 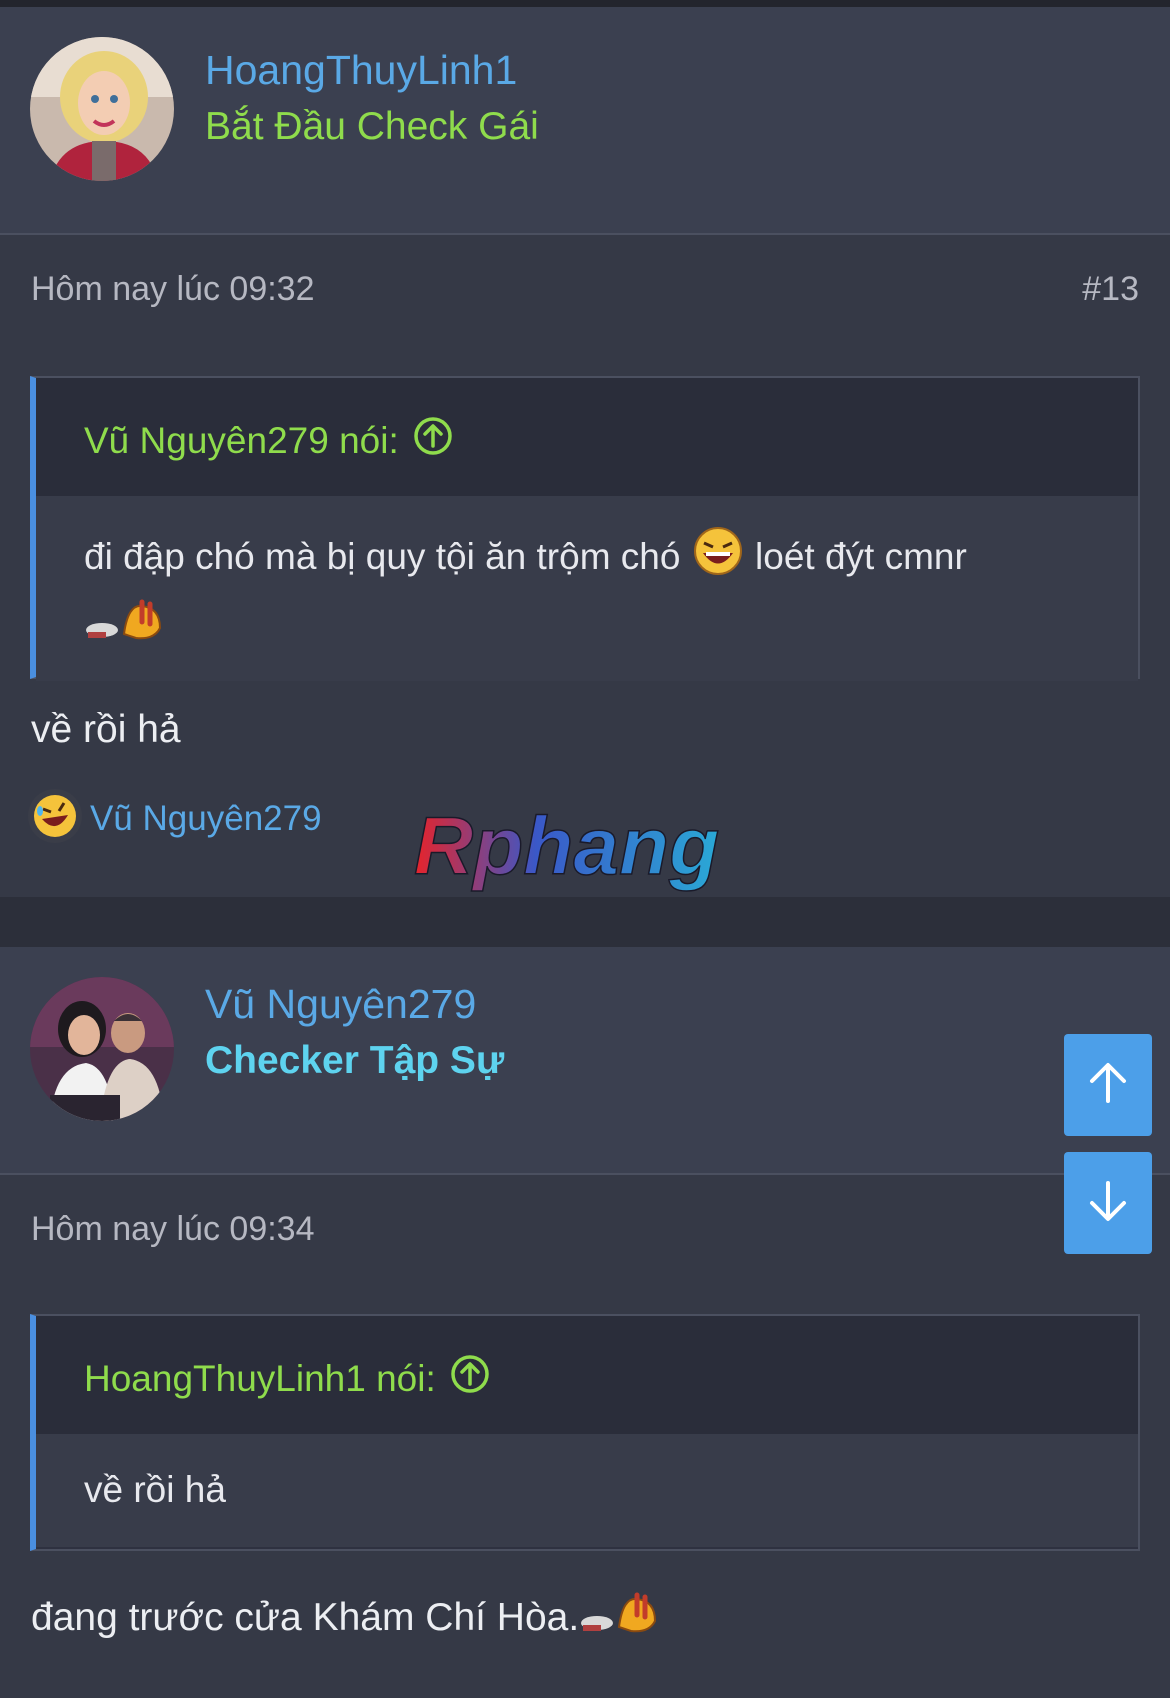 I want to click on laughing-emoji-icon, so click(x=718, y=559).